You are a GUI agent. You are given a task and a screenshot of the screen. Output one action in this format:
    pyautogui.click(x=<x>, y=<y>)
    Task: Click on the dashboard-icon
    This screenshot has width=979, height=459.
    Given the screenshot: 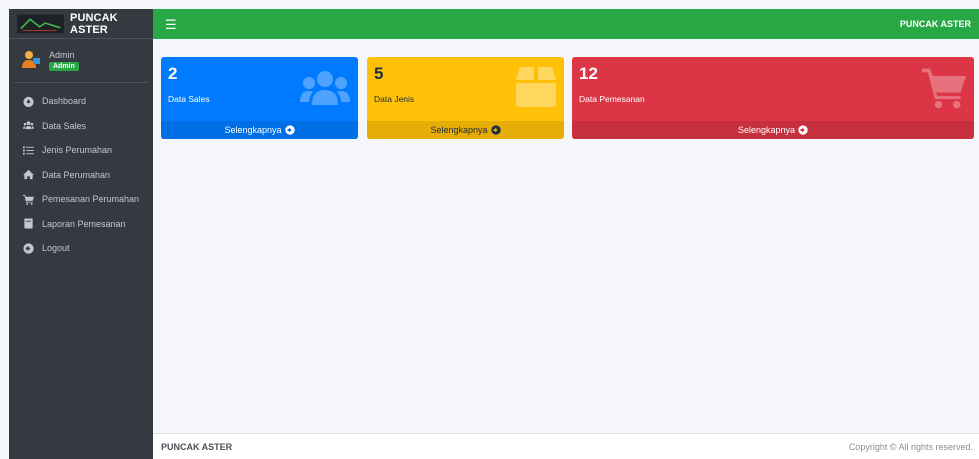 What is the action you would take?
    pyautogui.click(x=28, y=101)
    